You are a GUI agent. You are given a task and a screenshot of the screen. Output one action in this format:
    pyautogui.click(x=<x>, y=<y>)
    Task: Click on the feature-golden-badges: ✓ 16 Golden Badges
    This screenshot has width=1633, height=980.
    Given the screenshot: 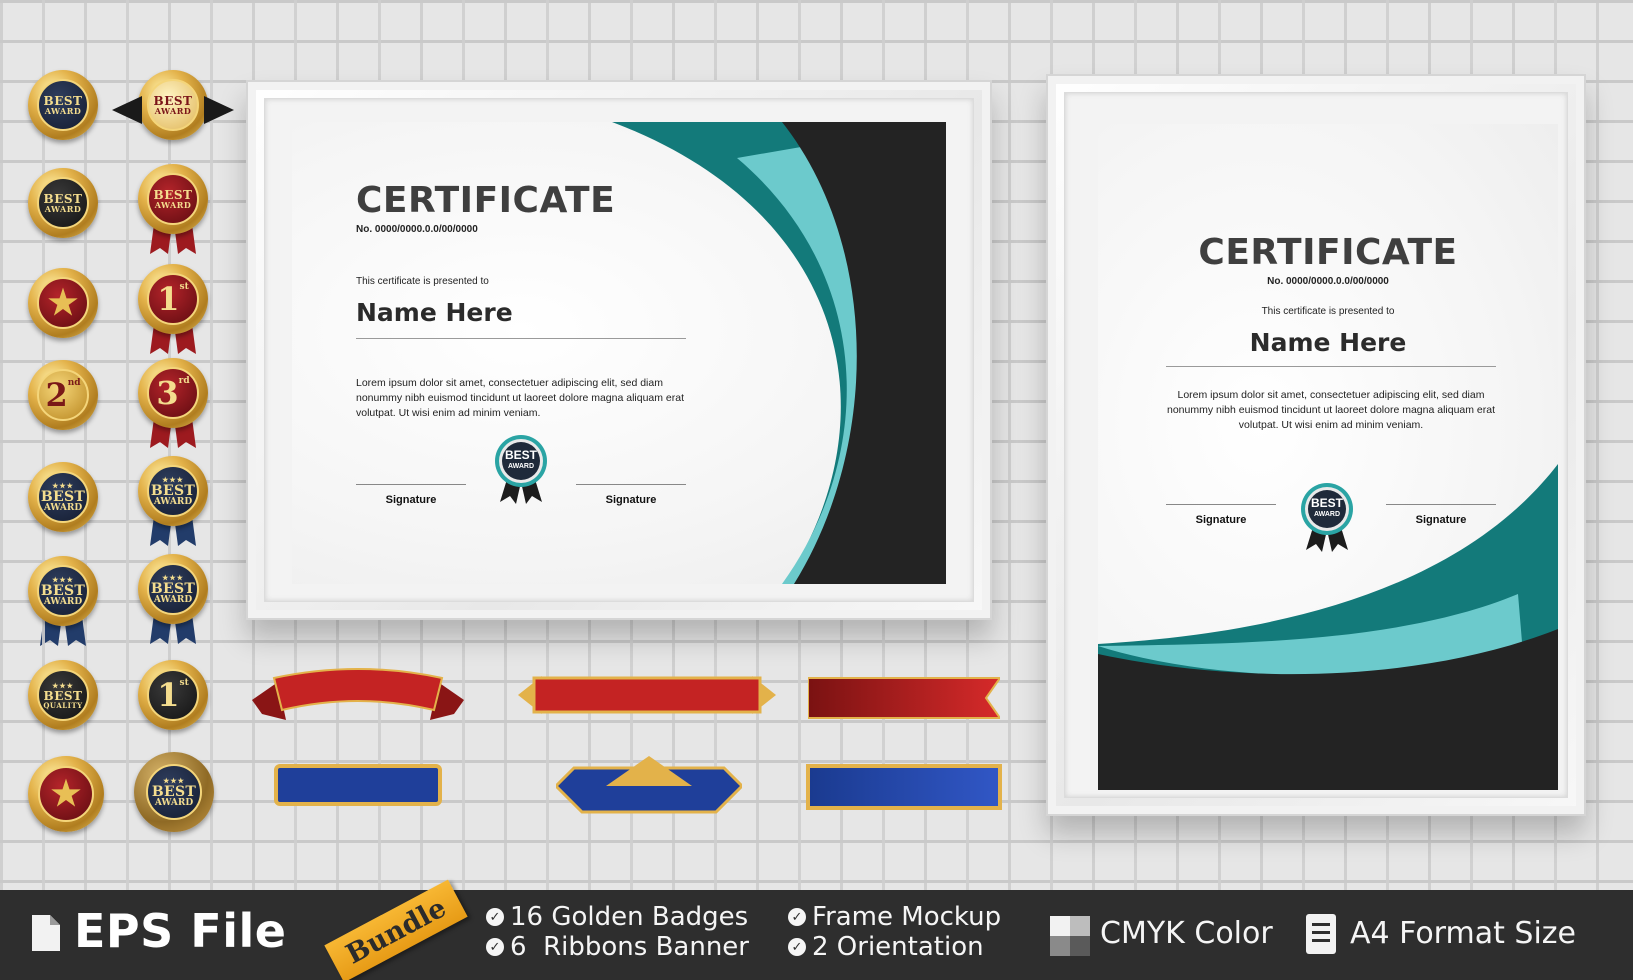 What is the action you would take?
    pyautogui.click(x=617, y=917)
    